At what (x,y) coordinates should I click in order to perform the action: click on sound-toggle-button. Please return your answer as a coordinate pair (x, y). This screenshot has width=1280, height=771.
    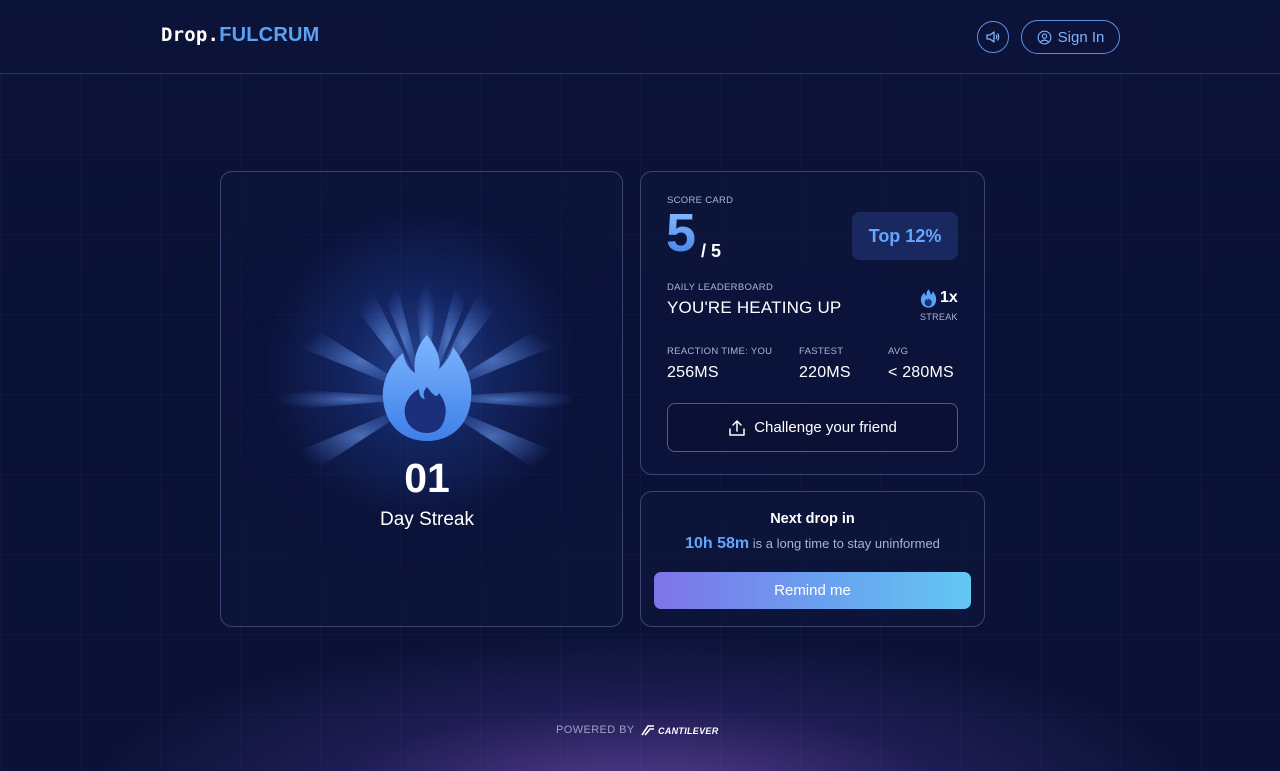
    Looking at the image, I should click on (993, 37).